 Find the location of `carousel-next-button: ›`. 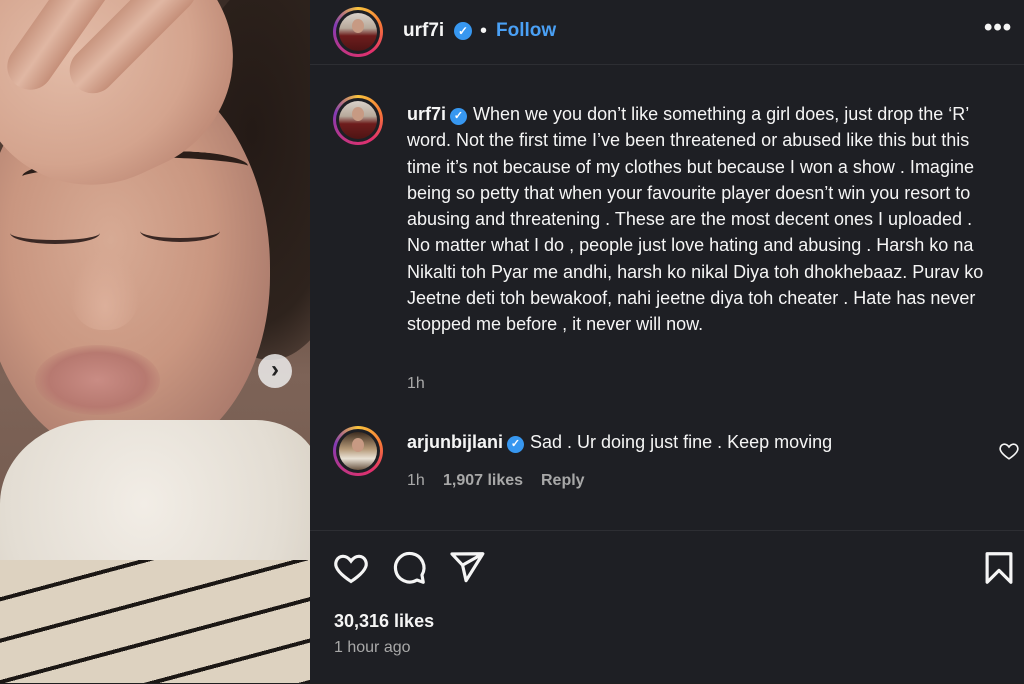

carousel-next-button: › is located at coordinates (275, 371).